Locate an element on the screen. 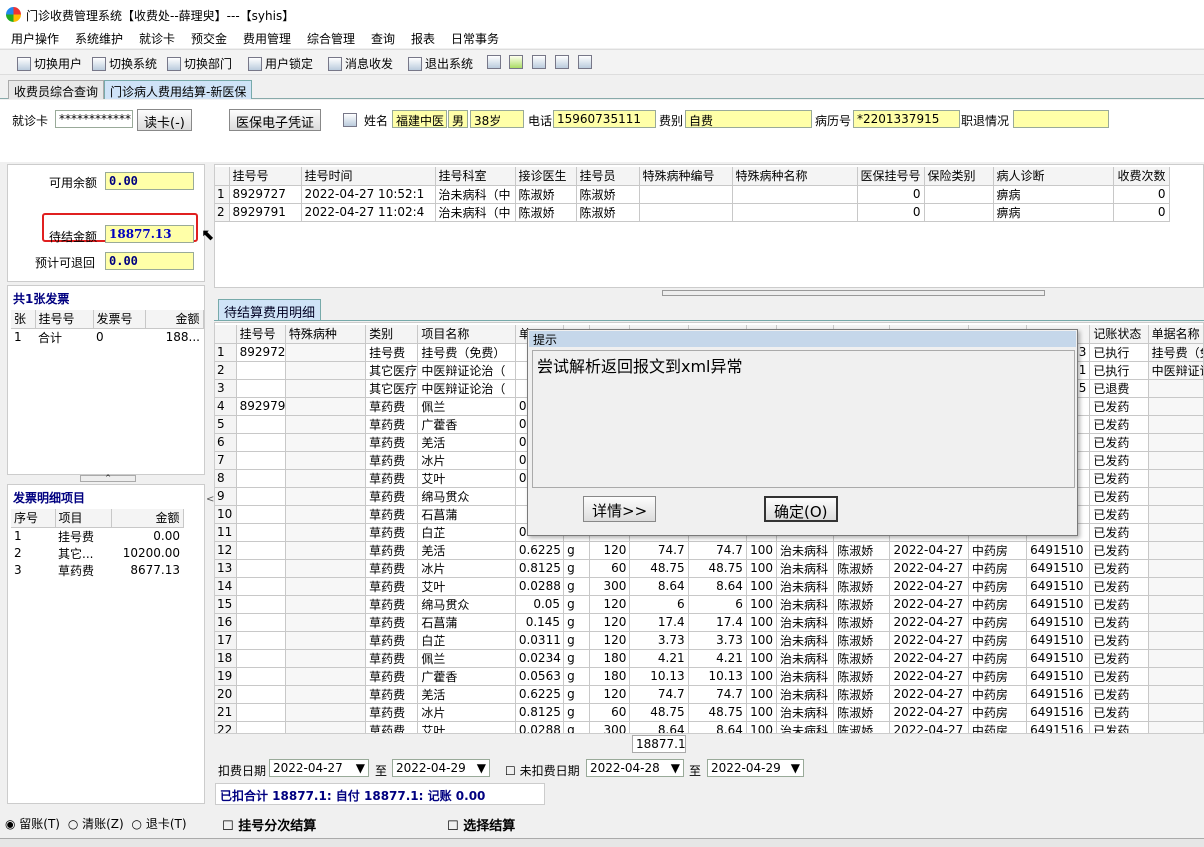 This screenshot has width=1204, height=847. fee-cell: 治未病科 is located at coordinates (805, 676).